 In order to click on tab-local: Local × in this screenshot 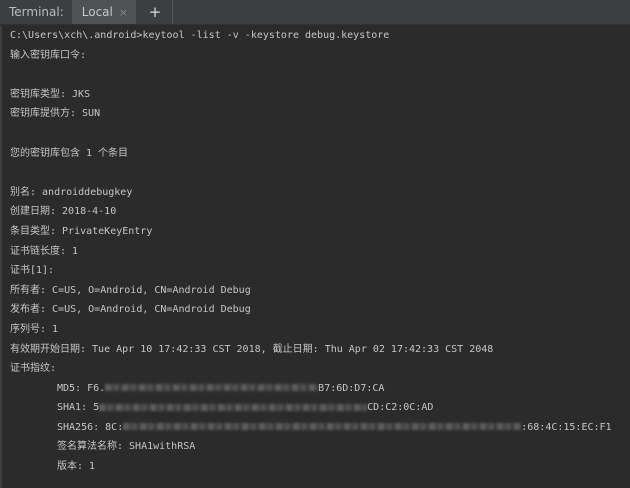, I will do `click(104, 12)`.